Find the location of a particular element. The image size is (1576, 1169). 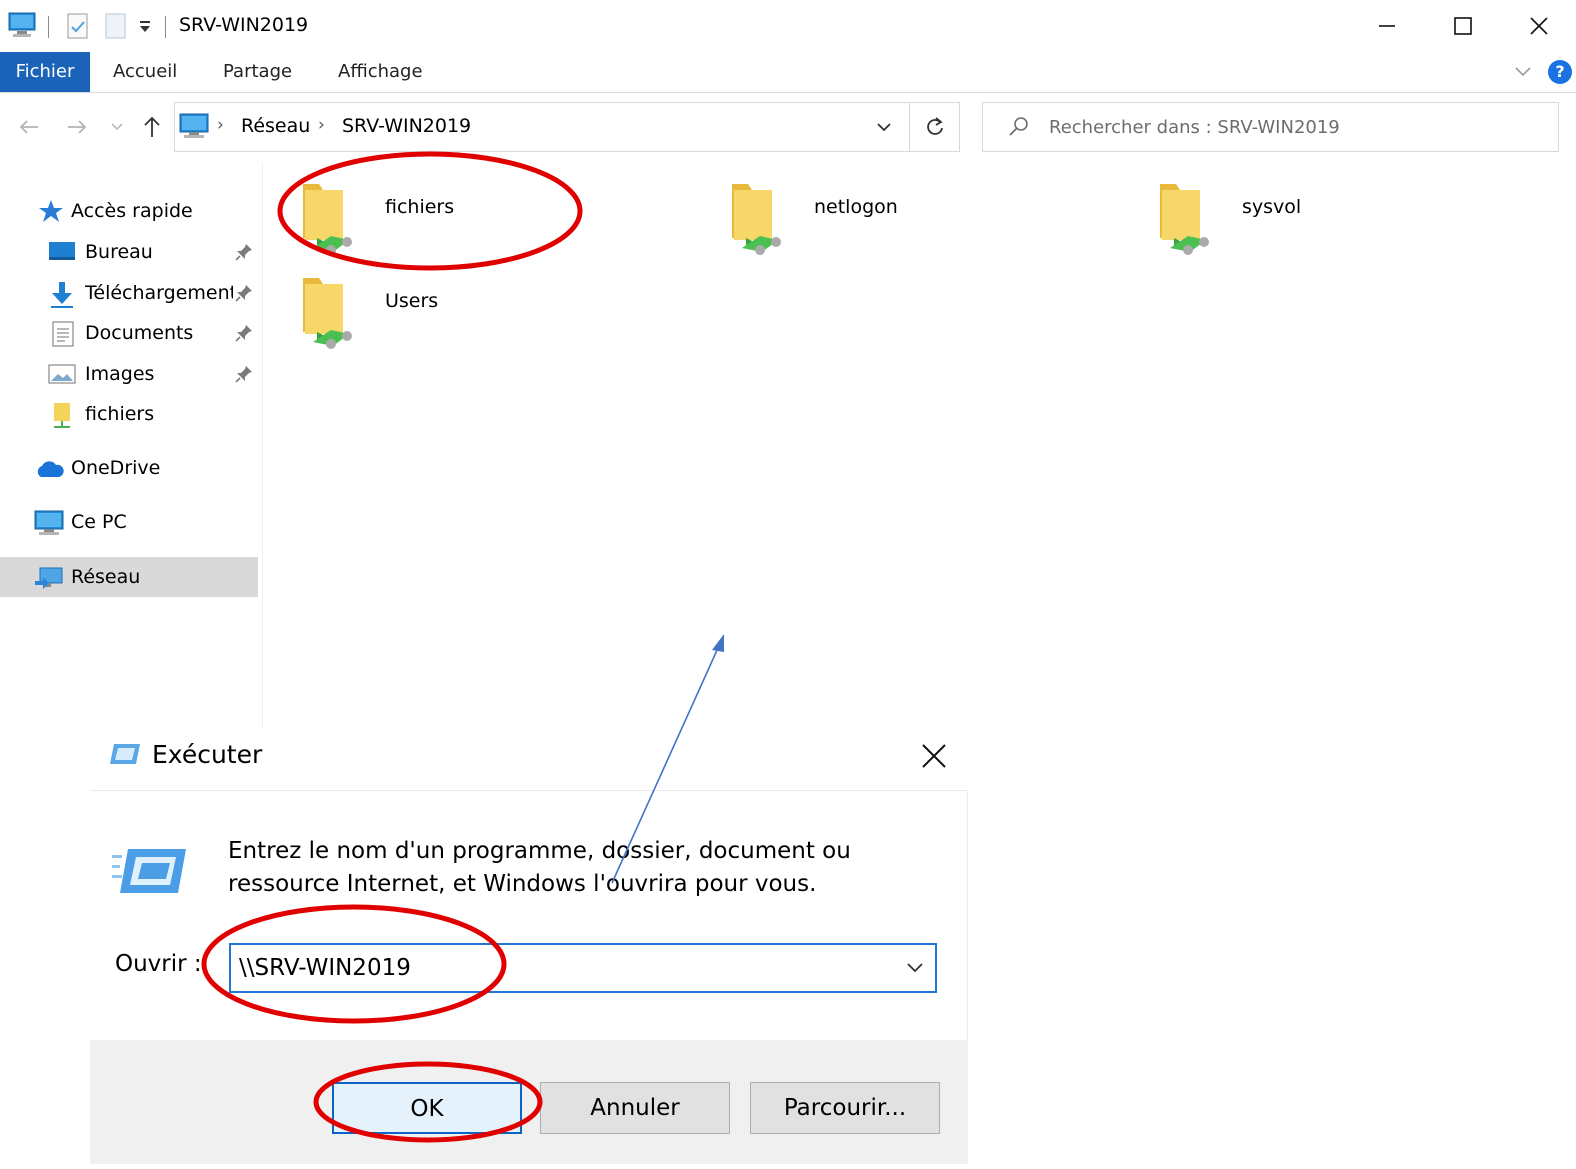

sidebar-item-acces-rapide: Accès rapide is located at coordinates (129, 211).